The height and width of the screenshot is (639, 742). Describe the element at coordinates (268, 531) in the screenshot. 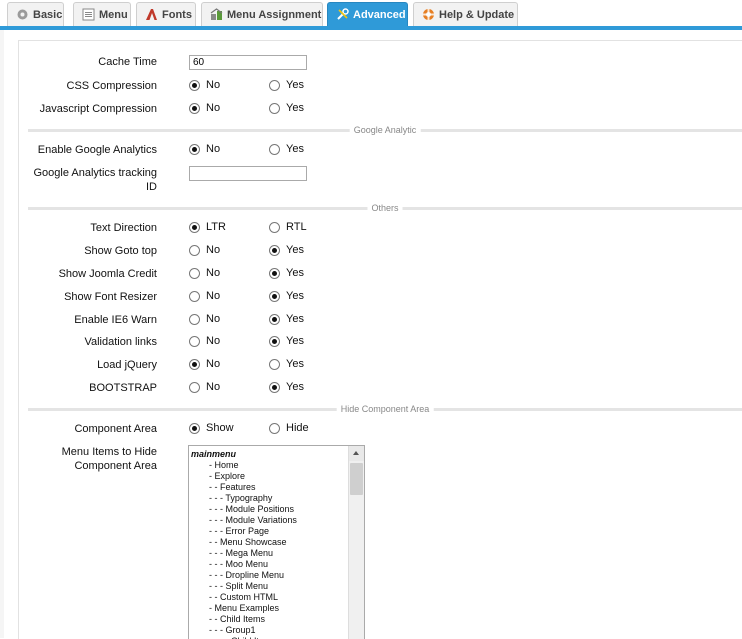

I see `listbox-option: - - - Error Page` at that location.